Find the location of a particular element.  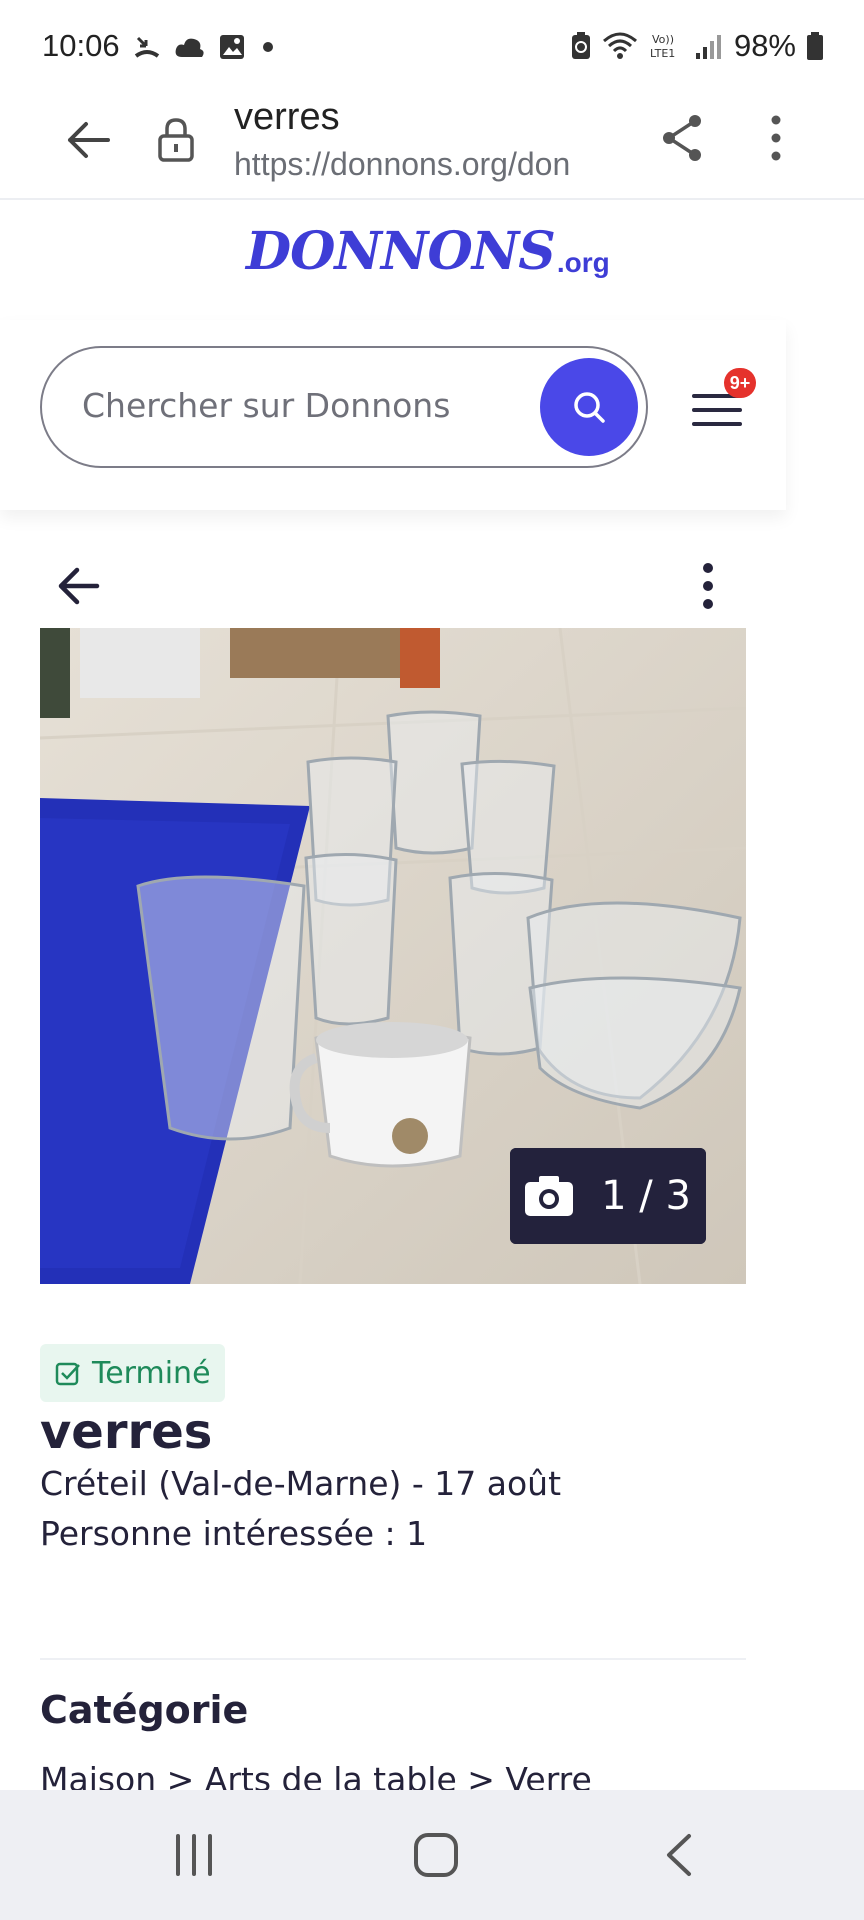

browser-back-button is located at coordinates (88, 140).